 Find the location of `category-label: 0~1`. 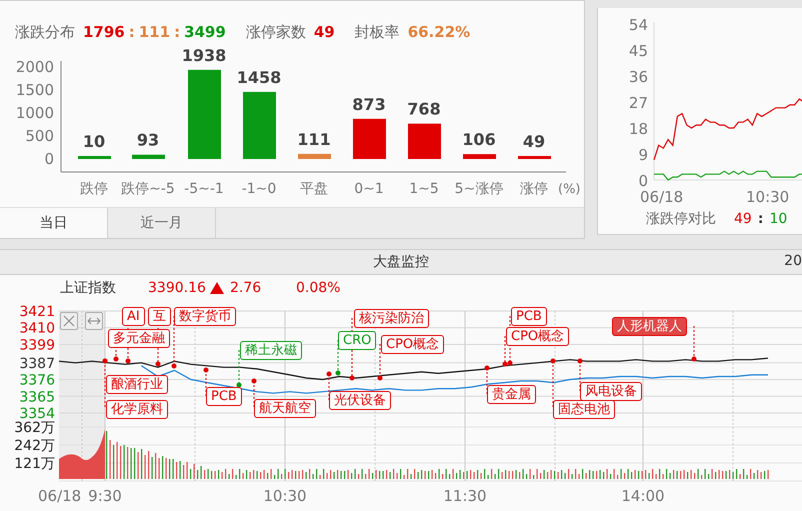

category-label: 0~1 is located at coordinates (369, 188).